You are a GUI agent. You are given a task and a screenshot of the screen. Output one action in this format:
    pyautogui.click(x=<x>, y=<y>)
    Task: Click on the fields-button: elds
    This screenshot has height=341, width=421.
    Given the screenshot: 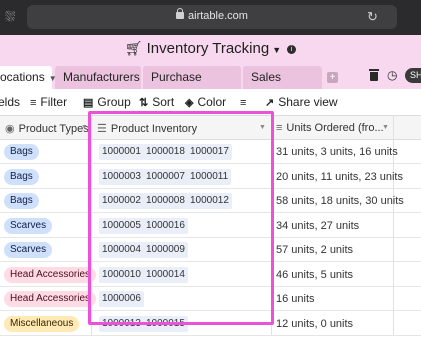 What is the action you would take?
    pyautogui.click(x=10, y=102)
    